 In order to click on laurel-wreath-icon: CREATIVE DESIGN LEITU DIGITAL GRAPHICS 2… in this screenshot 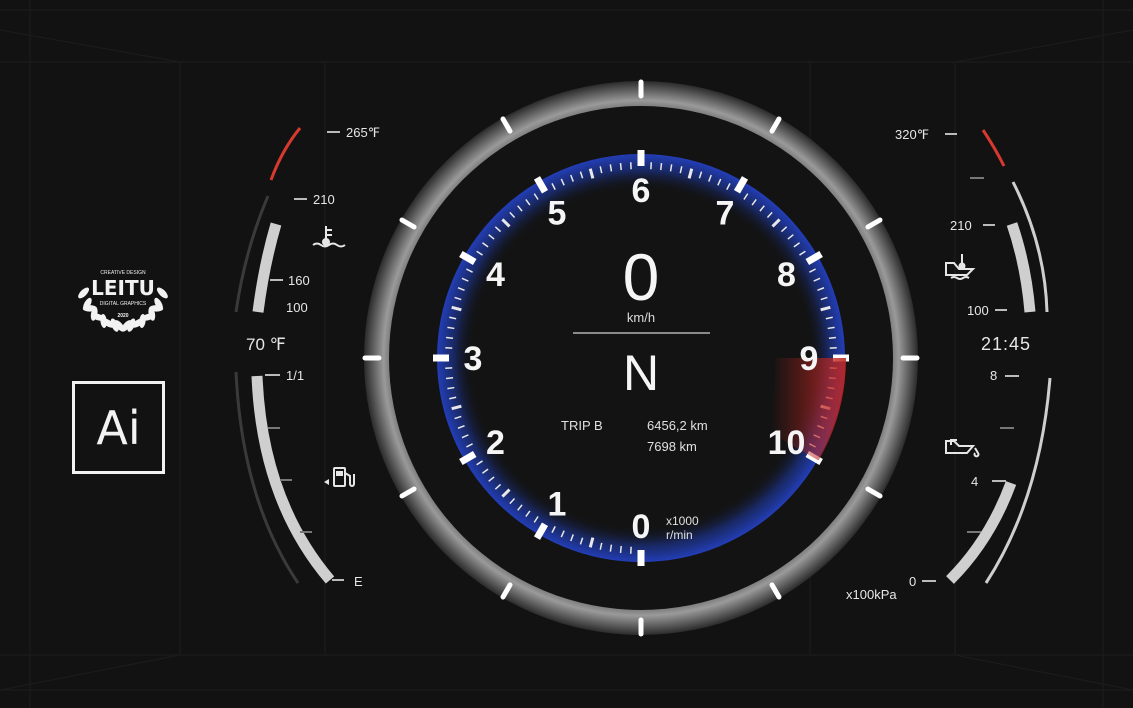, I will do `click(123, 301)`.